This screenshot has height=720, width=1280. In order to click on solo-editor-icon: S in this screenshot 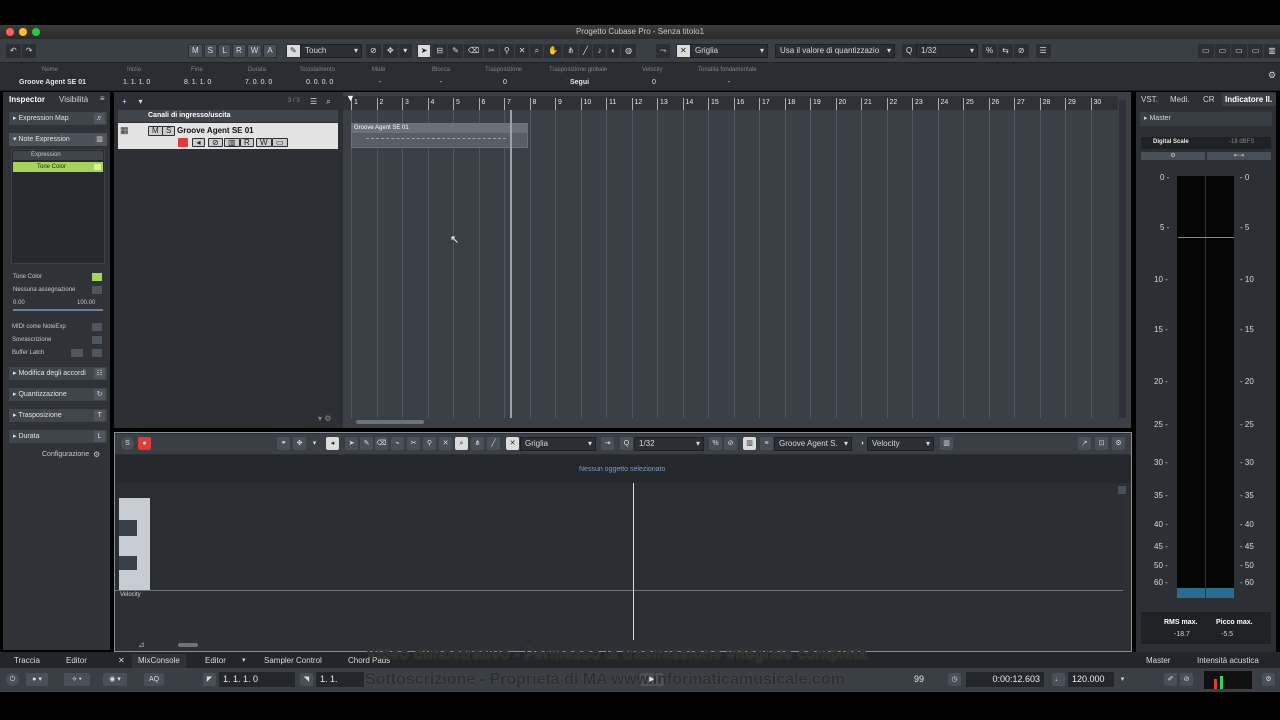, I will do `click(127, 443)`.